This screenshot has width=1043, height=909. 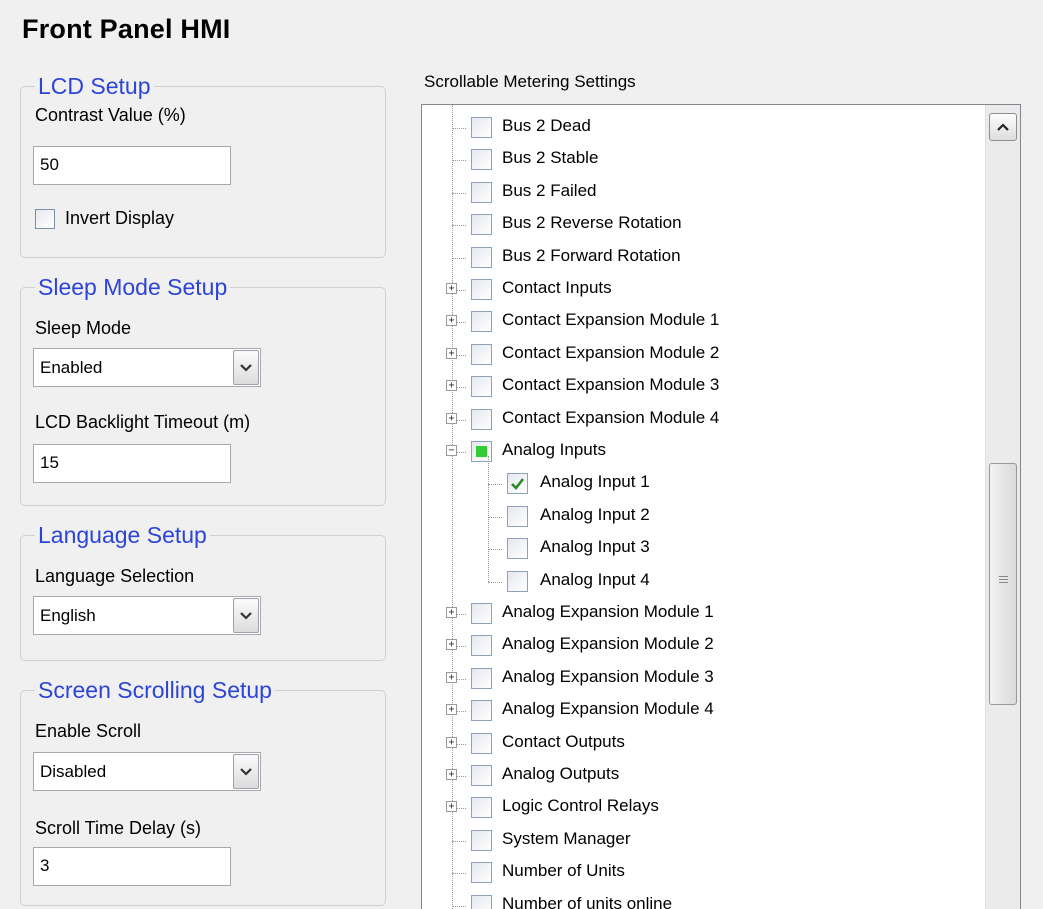 I want to click on tree-item-label: Analog Outputs, so click(x=561, y=773).